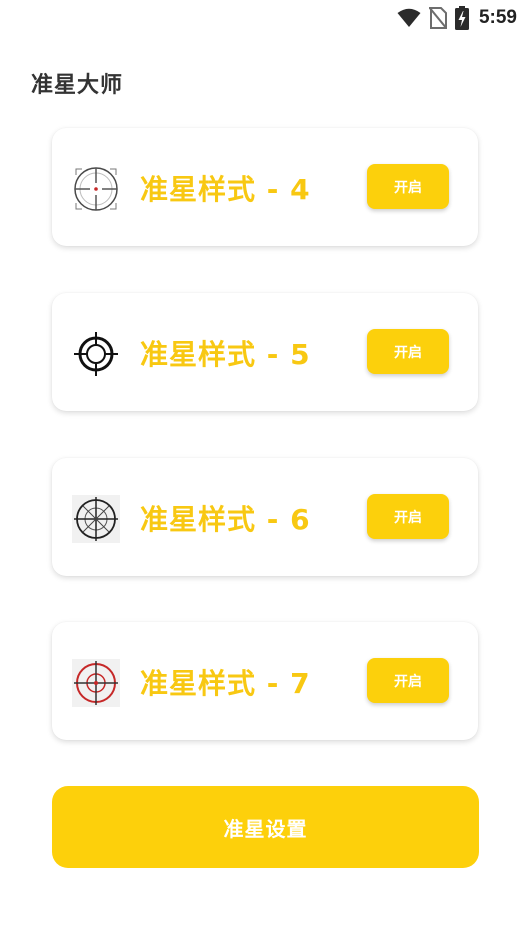 This screenshot has height=951, width=531. I want to click on no-sim-icon, so click(437, 18).